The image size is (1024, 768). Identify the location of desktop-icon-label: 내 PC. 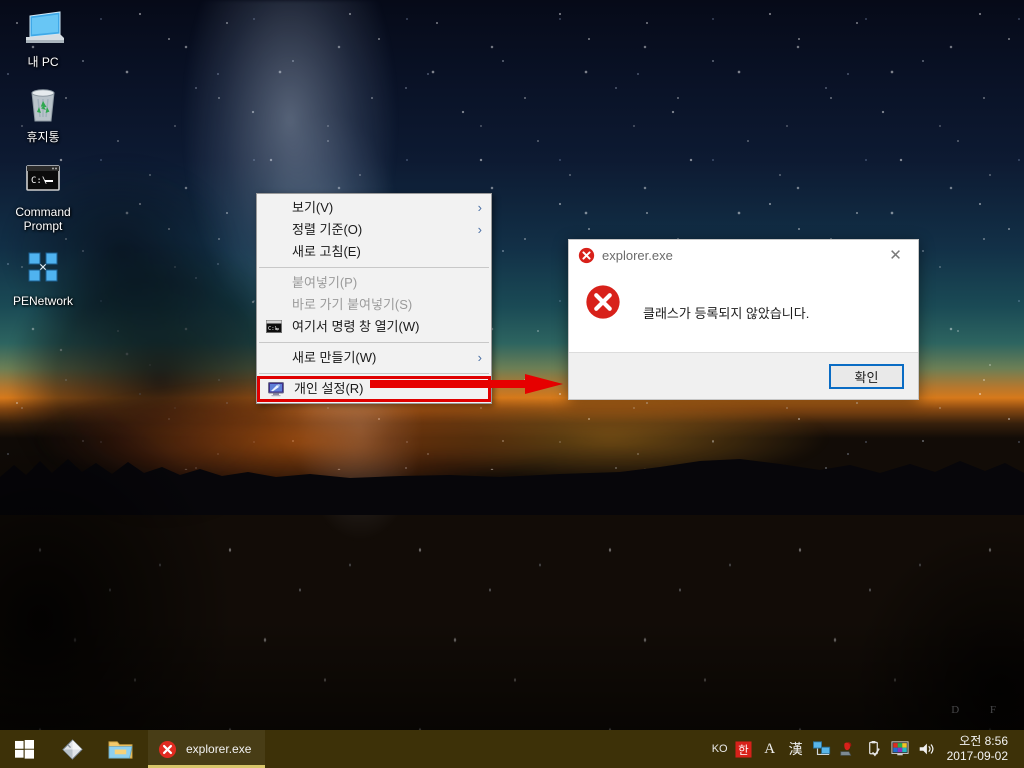
(43, 62).